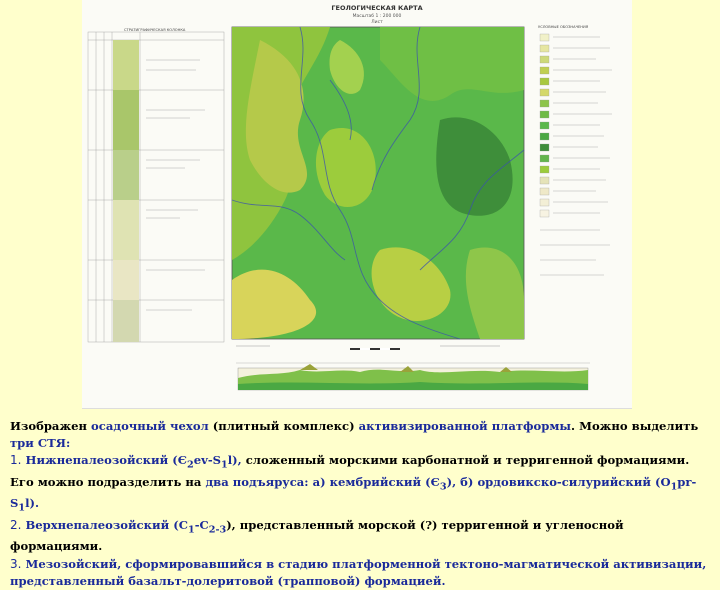 This screenshot has height=590, width=720. I want to click on caption-text: Изображен, so click(51, 426).